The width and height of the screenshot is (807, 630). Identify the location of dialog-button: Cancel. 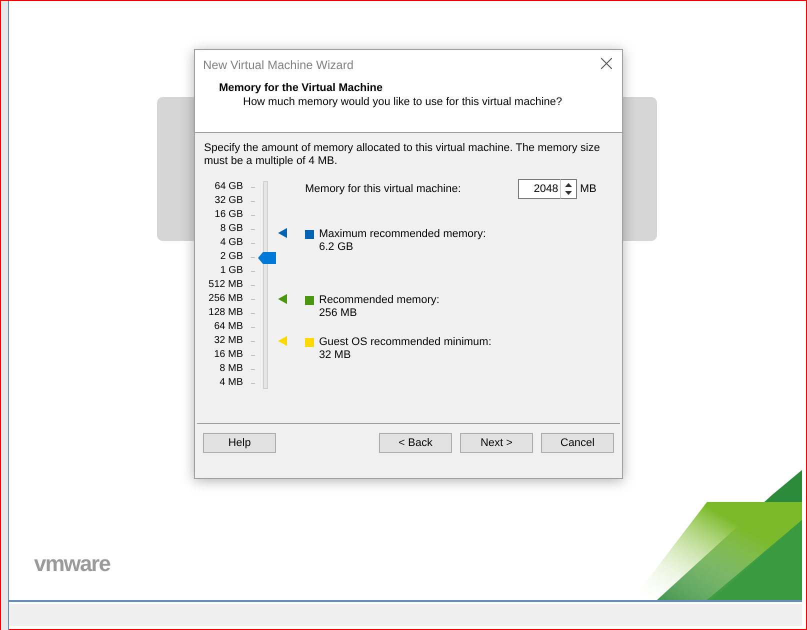
(577, 443).